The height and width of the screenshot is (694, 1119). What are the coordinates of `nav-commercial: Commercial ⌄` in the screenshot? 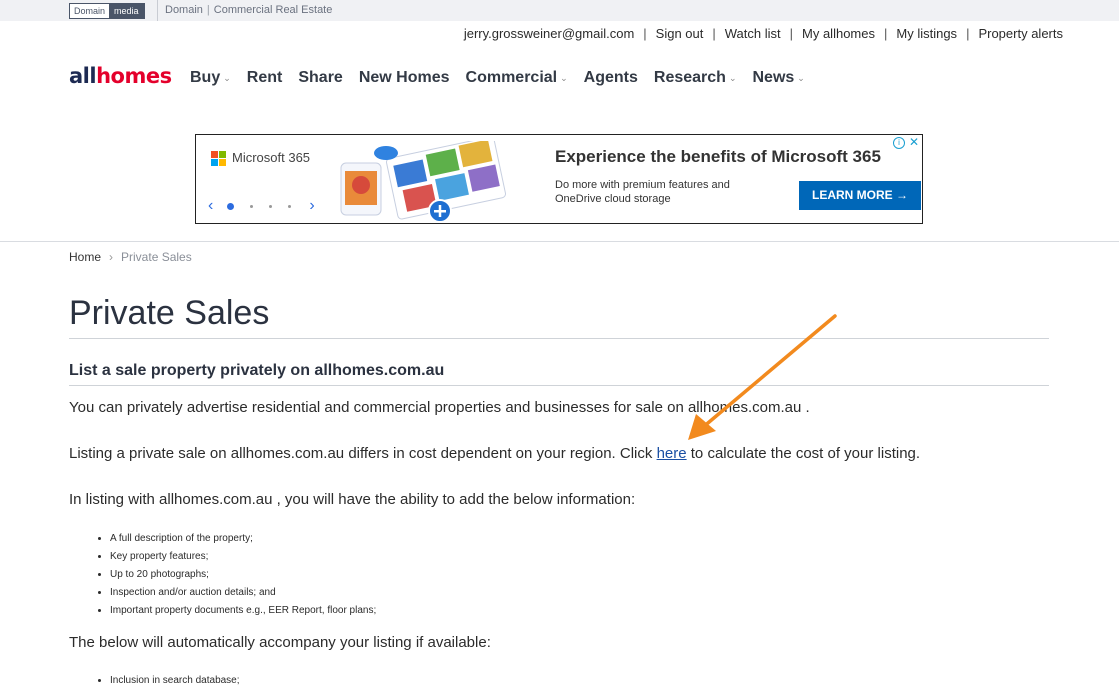 It's located at (517, 78).